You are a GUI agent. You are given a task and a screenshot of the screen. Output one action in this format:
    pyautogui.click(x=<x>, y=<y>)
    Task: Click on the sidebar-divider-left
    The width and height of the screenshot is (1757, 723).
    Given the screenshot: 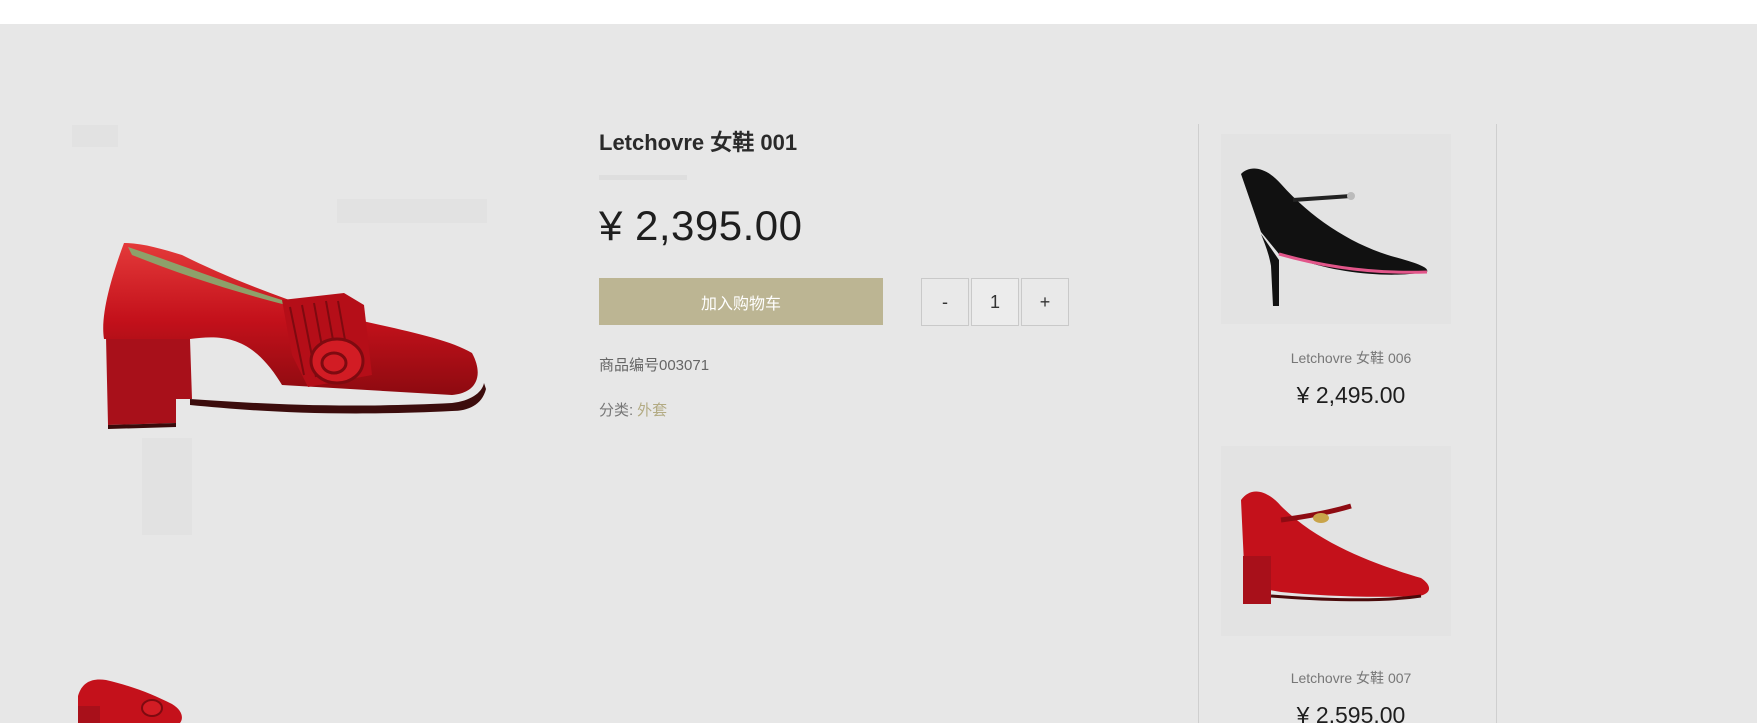 What is the action you would take?
    pyautogui.click(x=1198, y=423)
    